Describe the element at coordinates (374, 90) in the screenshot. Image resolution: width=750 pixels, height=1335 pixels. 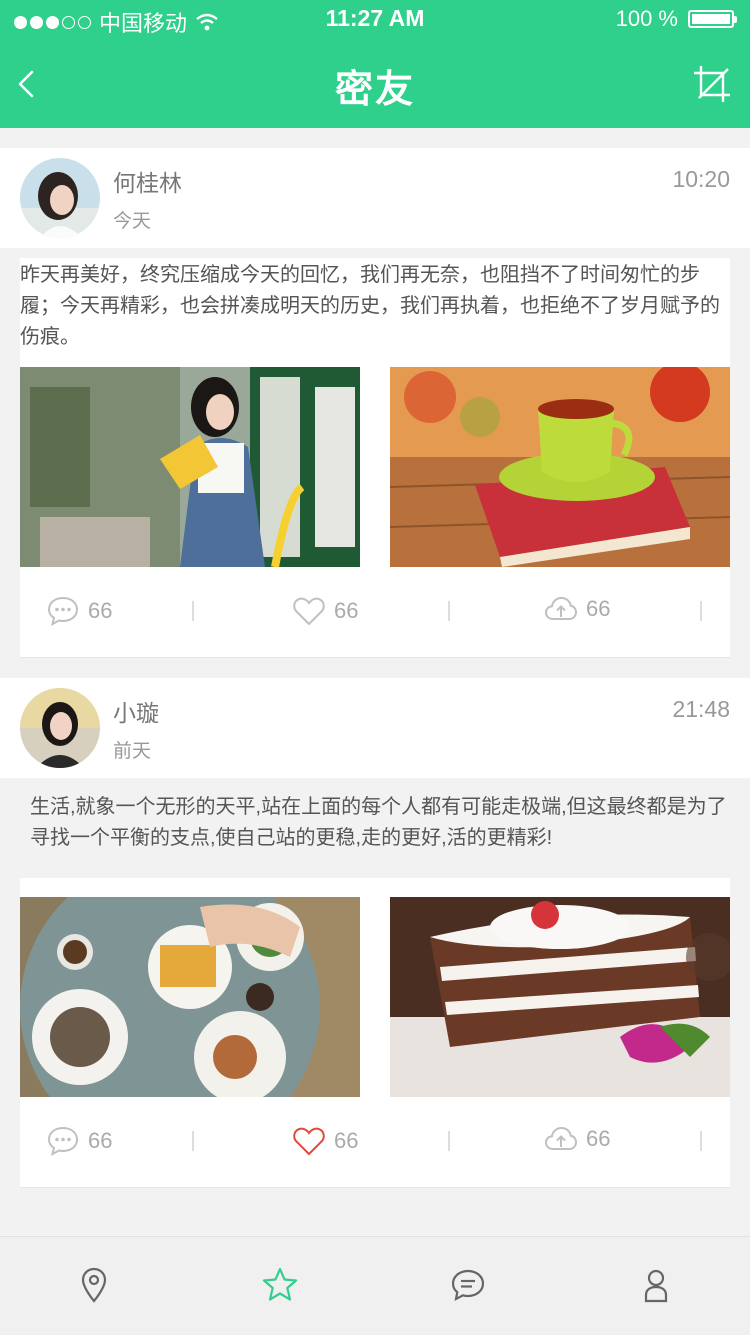
I see `page-title: 密友` at that location.